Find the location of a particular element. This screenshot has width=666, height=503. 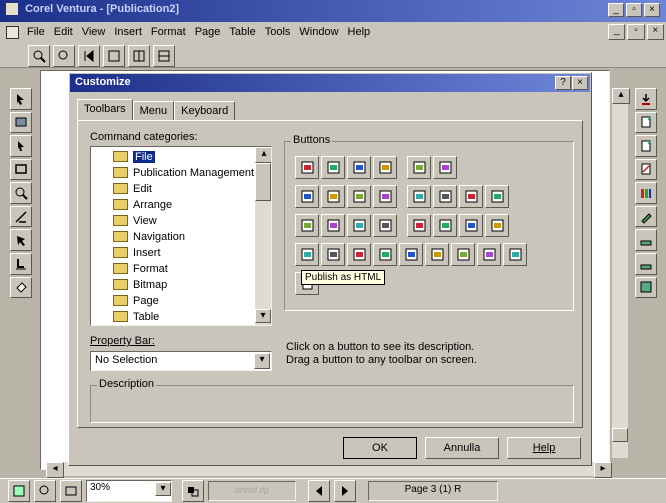

category-bitmap: Bitmap is located at coordinates (181, 285).